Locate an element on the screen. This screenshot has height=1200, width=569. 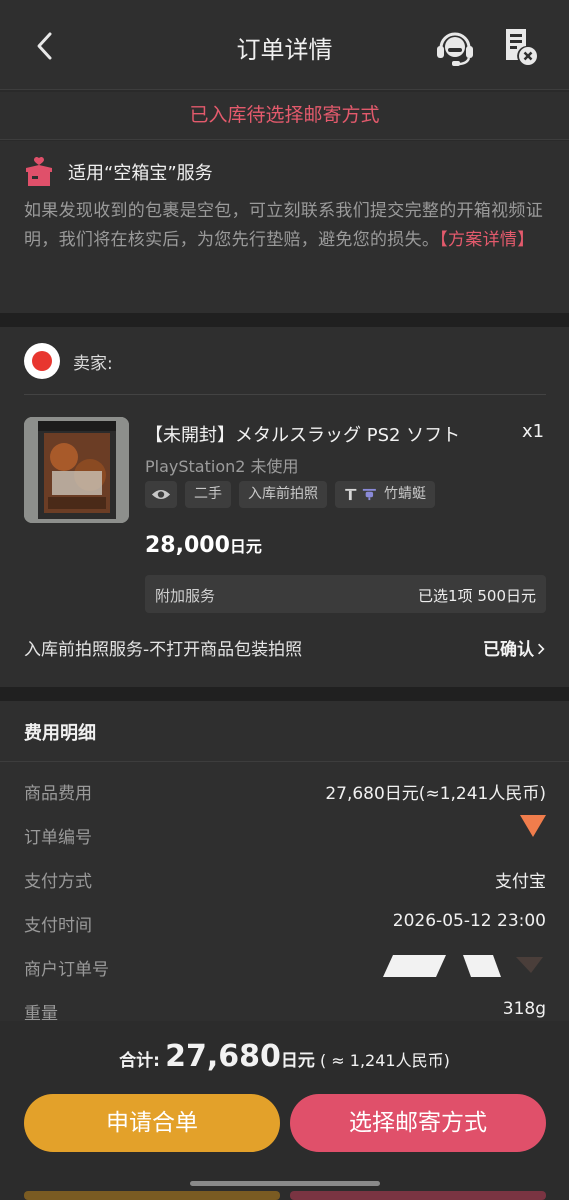
addon-label: 附加服务 is located at coordinates (185, 596).